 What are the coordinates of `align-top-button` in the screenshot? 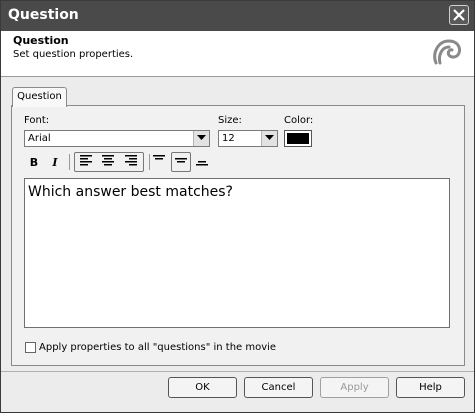 It's located at (159, 162).